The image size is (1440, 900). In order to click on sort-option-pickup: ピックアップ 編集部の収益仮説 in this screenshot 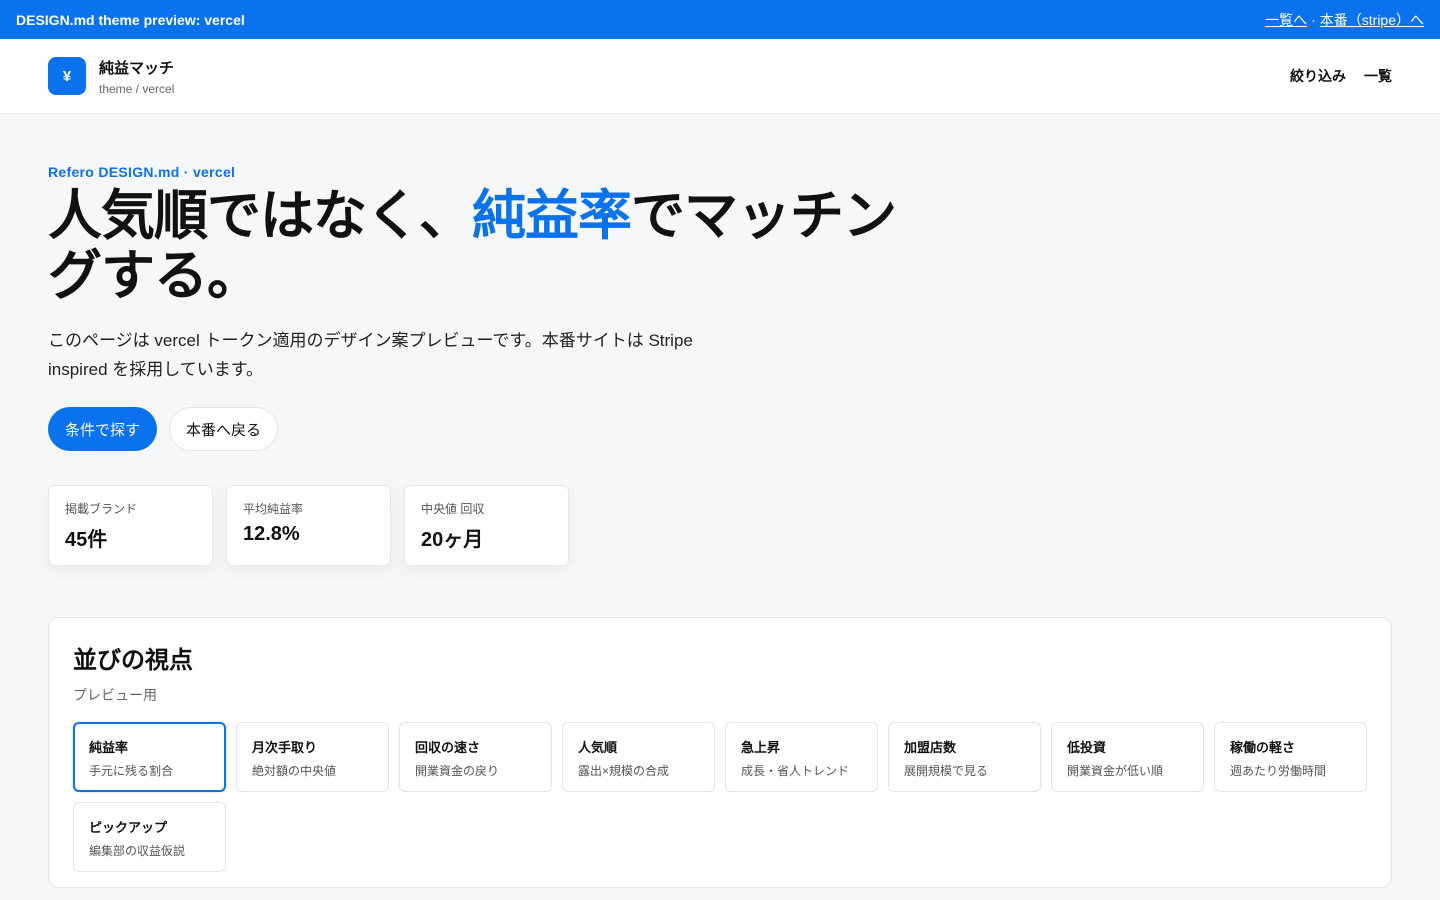, I will do `click(149, 837)`.